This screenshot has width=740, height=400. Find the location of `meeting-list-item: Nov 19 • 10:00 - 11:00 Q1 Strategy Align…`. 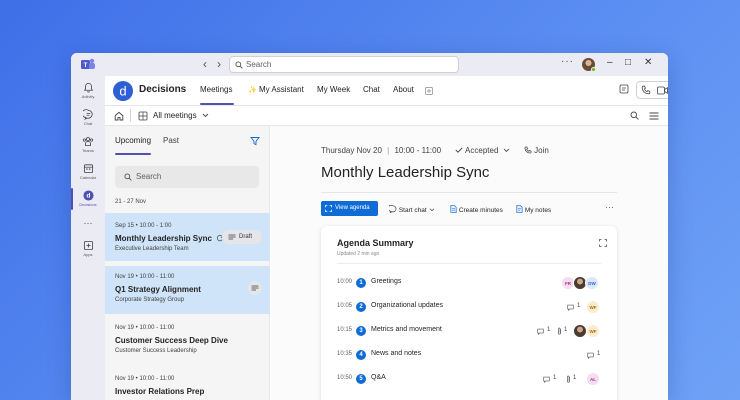

meeting-list-item: Nov 19 • 10:00 - 11:00 Q1 Strategy Align… is located at coordinates (187, 288).